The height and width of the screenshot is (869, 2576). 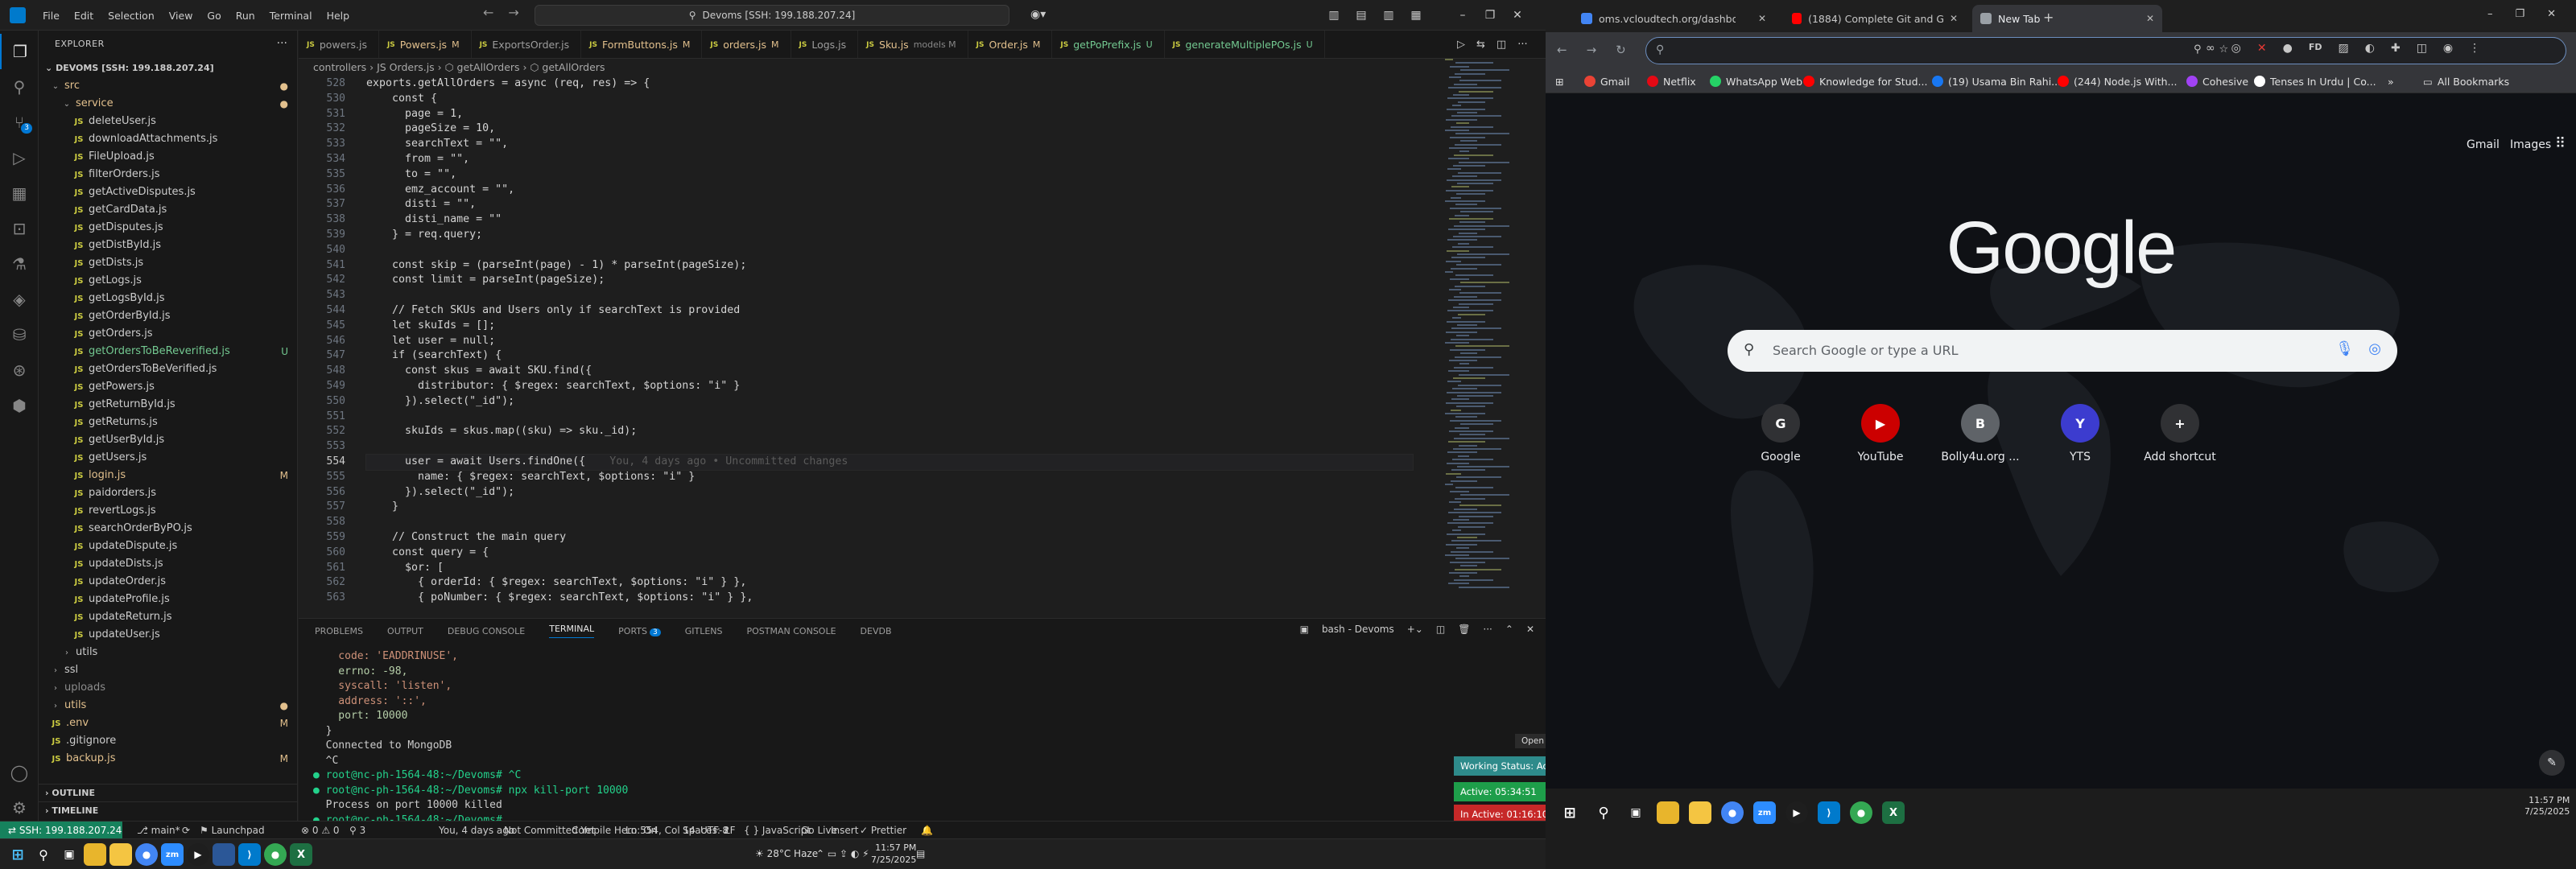 What do you see at coordinates (168, 104) in the screenshot?
I see `folder-tree-item: ⌄ service ●` at bounding box center [168, 104].